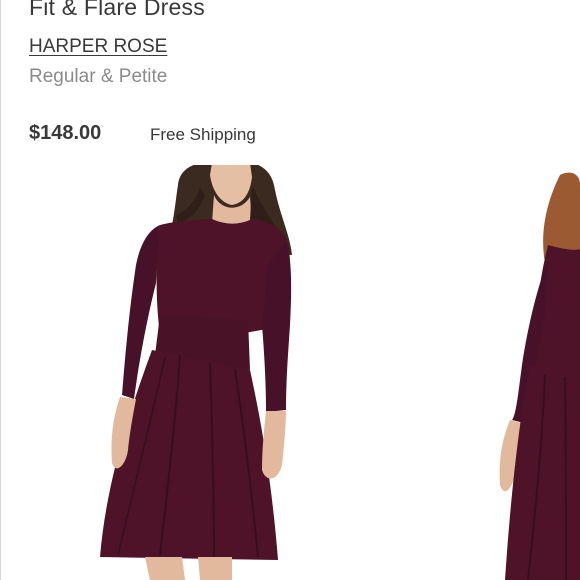 The height and width of the screenshot is (580, 580). What do you see at coordinates (98, 47) in the screenshot?
I see `brand-link: HARPER ROSE` at bounding box center [98, 47].